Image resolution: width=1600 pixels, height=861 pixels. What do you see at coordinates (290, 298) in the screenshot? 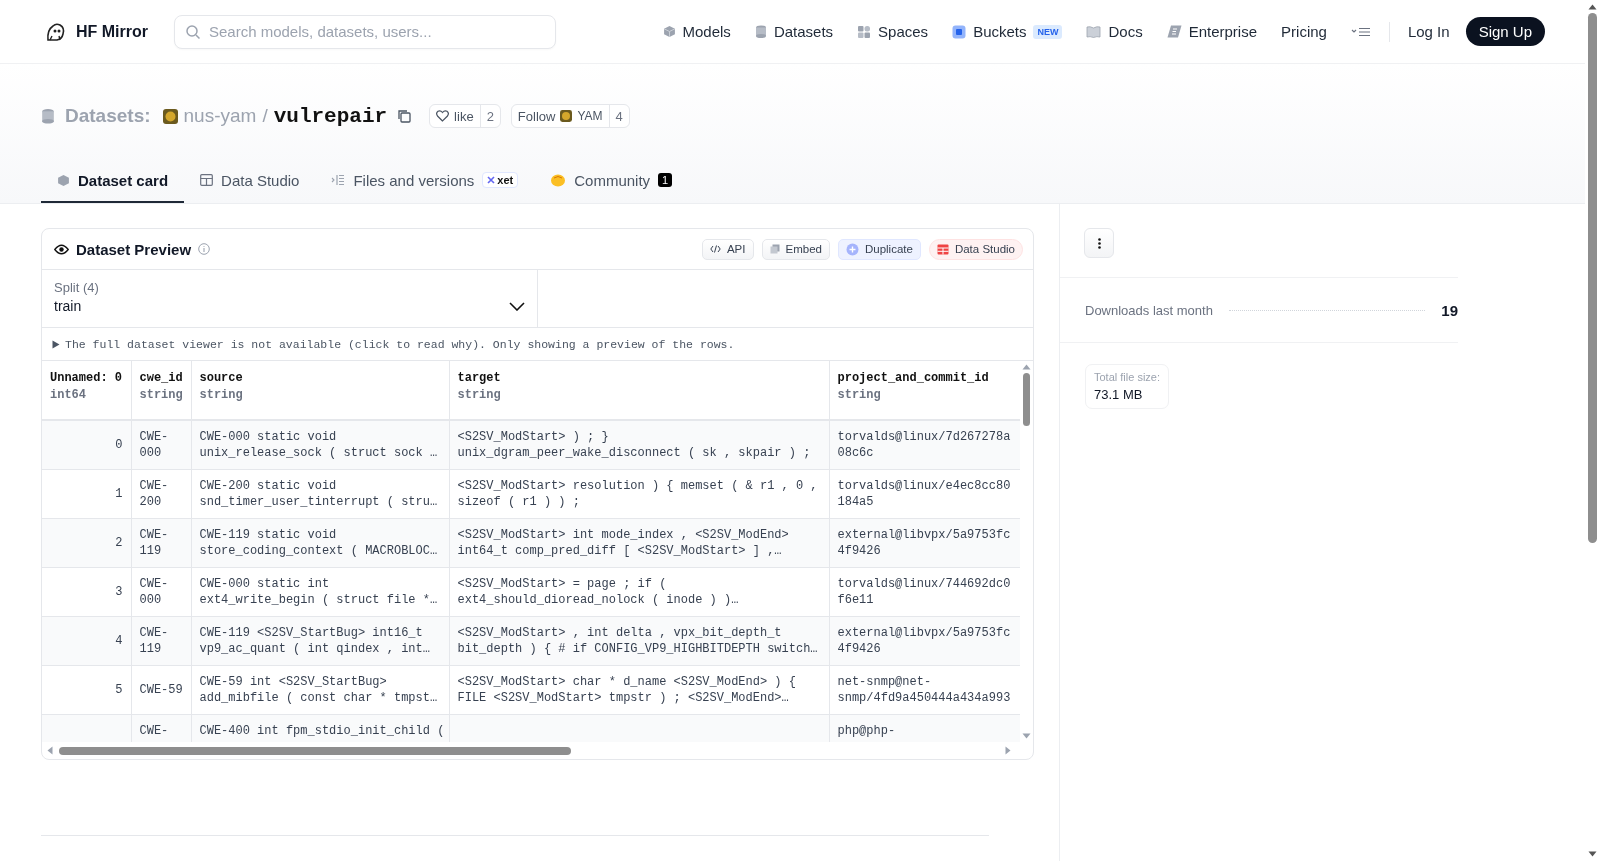
I see `split-select: Split (4) train` at bounding box center [290, 298].